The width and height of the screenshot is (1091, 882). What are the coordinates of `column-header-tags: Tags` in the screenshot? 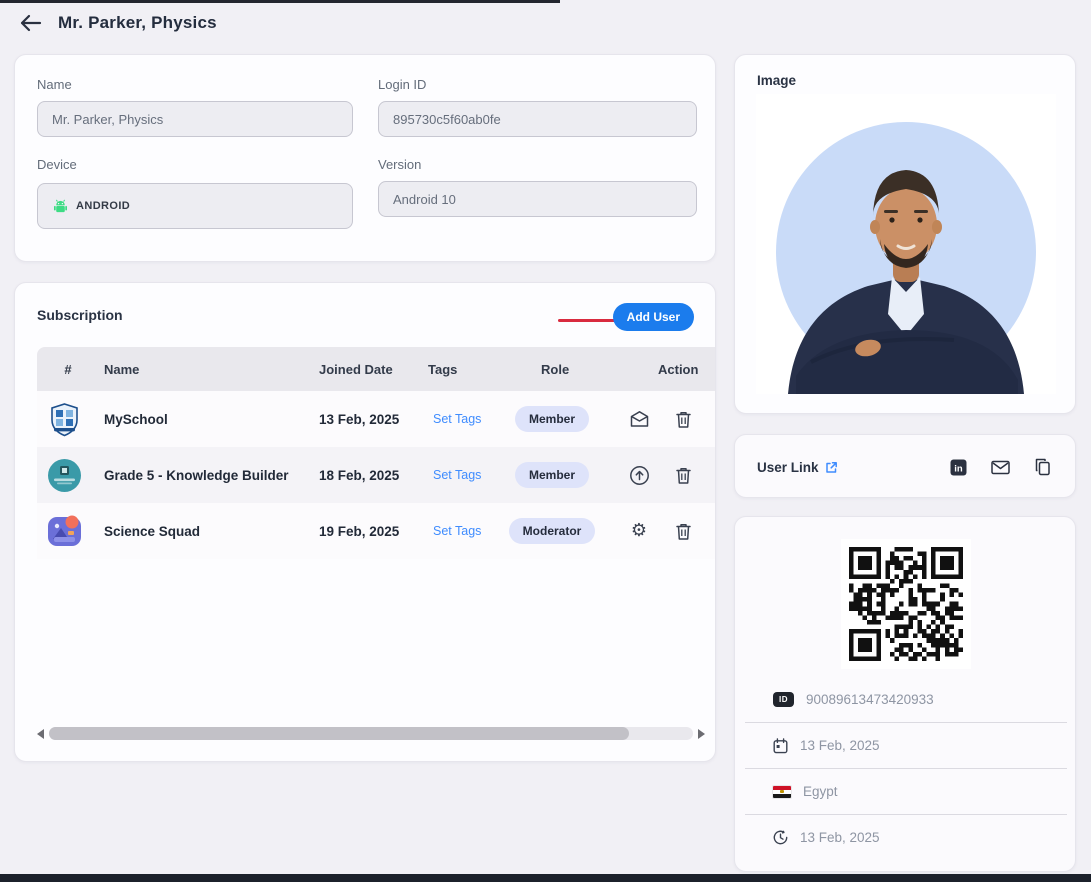 It's located at (443, 369).